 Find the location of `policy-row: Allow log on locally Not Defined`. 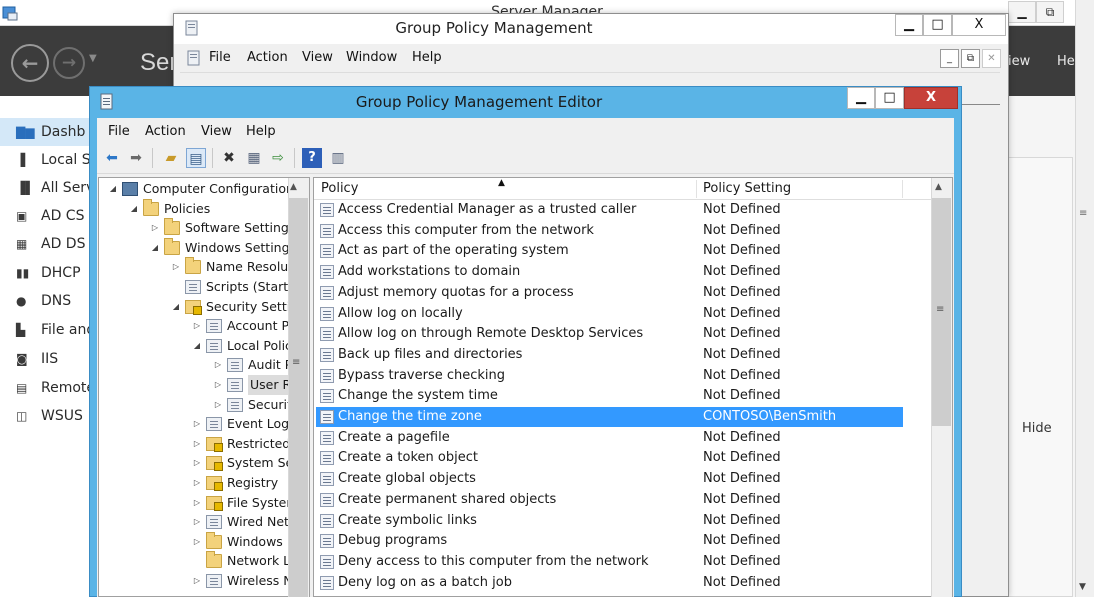

policy-row: Allow log on locally Not Defined is located at coordinates (609, 314).